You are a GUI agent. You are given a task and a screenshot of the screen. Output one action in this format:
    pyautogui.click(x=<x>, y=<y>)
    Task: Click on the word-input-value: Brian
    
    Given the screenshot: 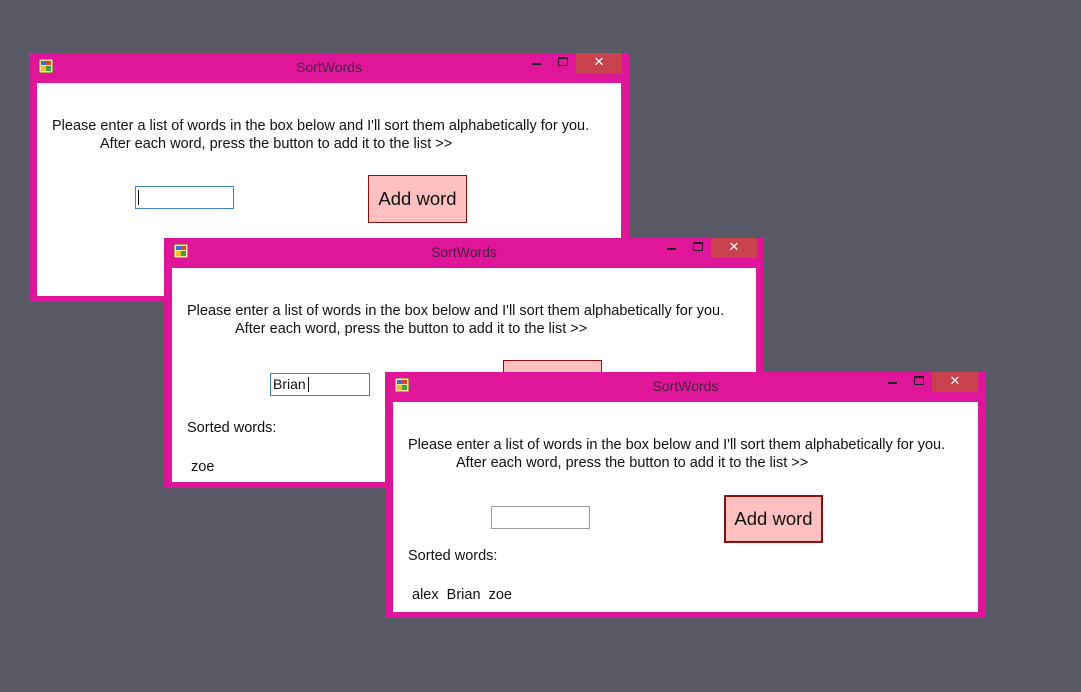 What is the action you would take?
    pyautogui.click(x=289, y=384)
    